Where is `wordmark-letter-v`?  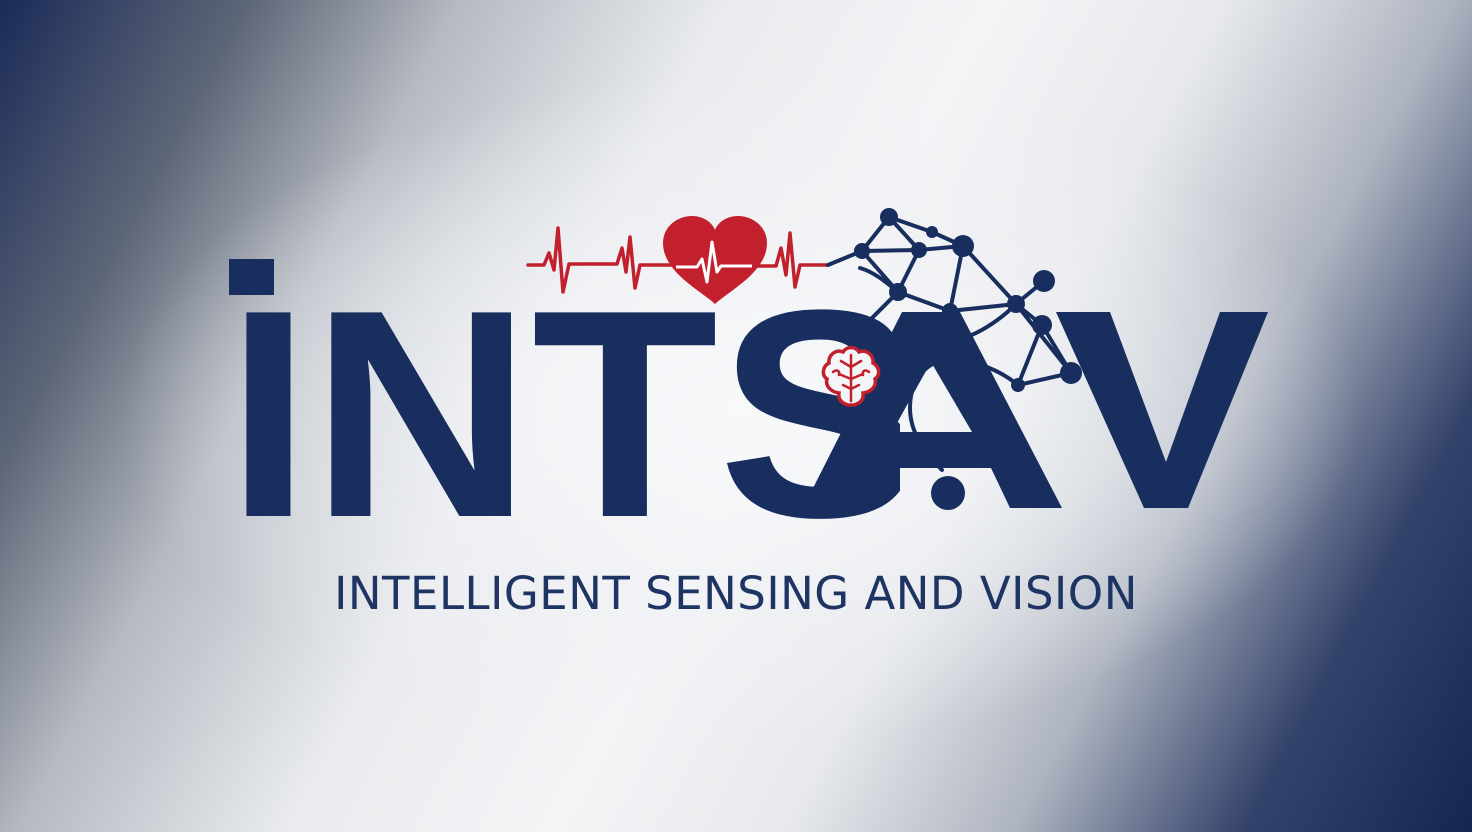
wordmark-letter-v is located at coordinates (1162, 410).